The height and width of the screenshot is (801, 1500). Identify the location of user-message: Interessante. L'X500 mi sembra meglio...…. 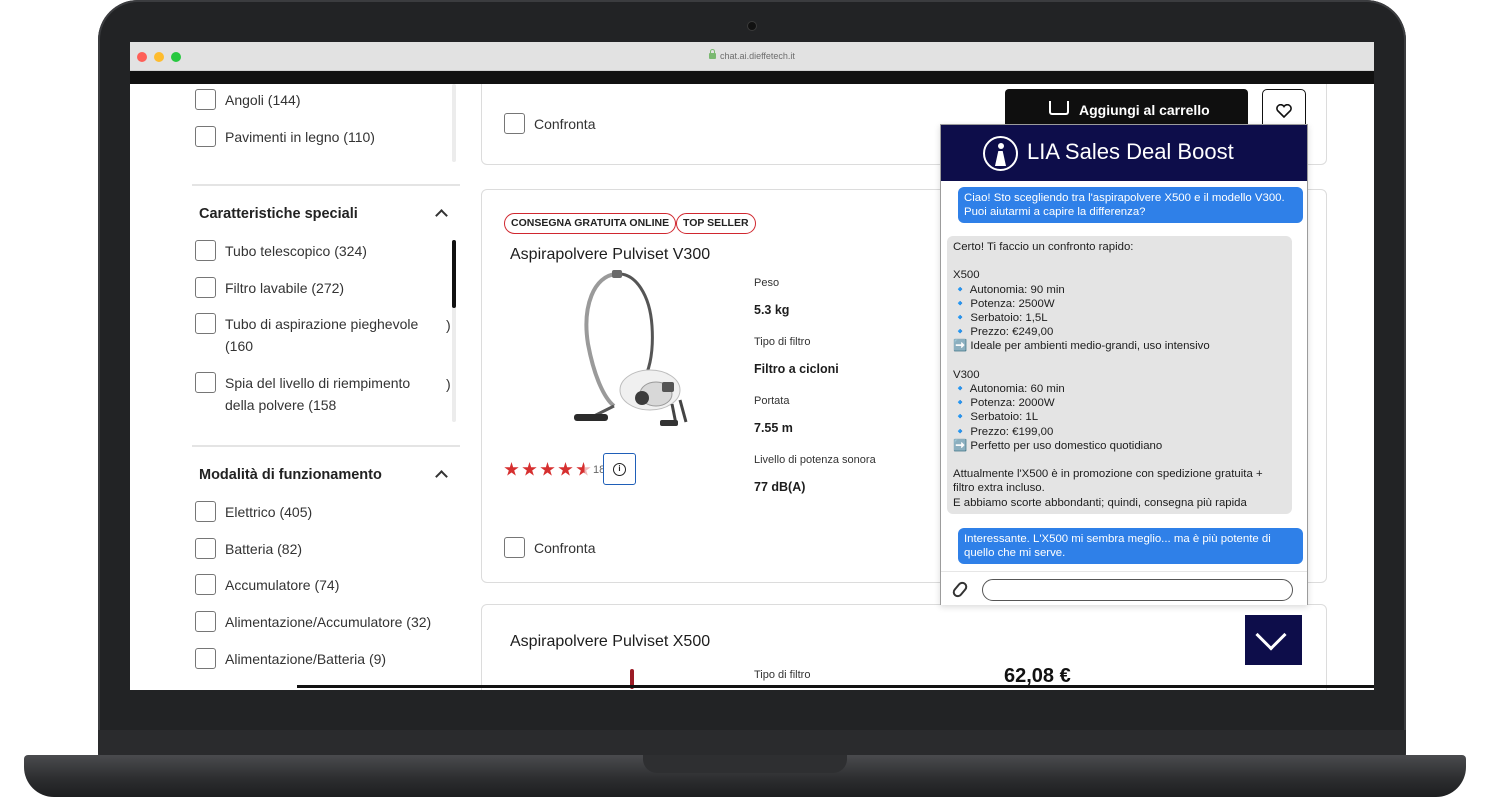
(1130, 546).